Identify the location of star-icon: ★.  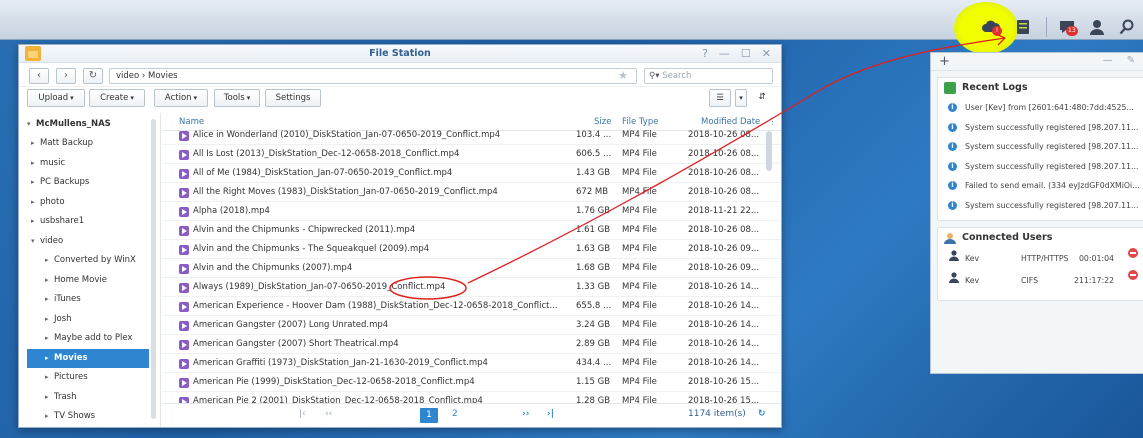
(623, 76).